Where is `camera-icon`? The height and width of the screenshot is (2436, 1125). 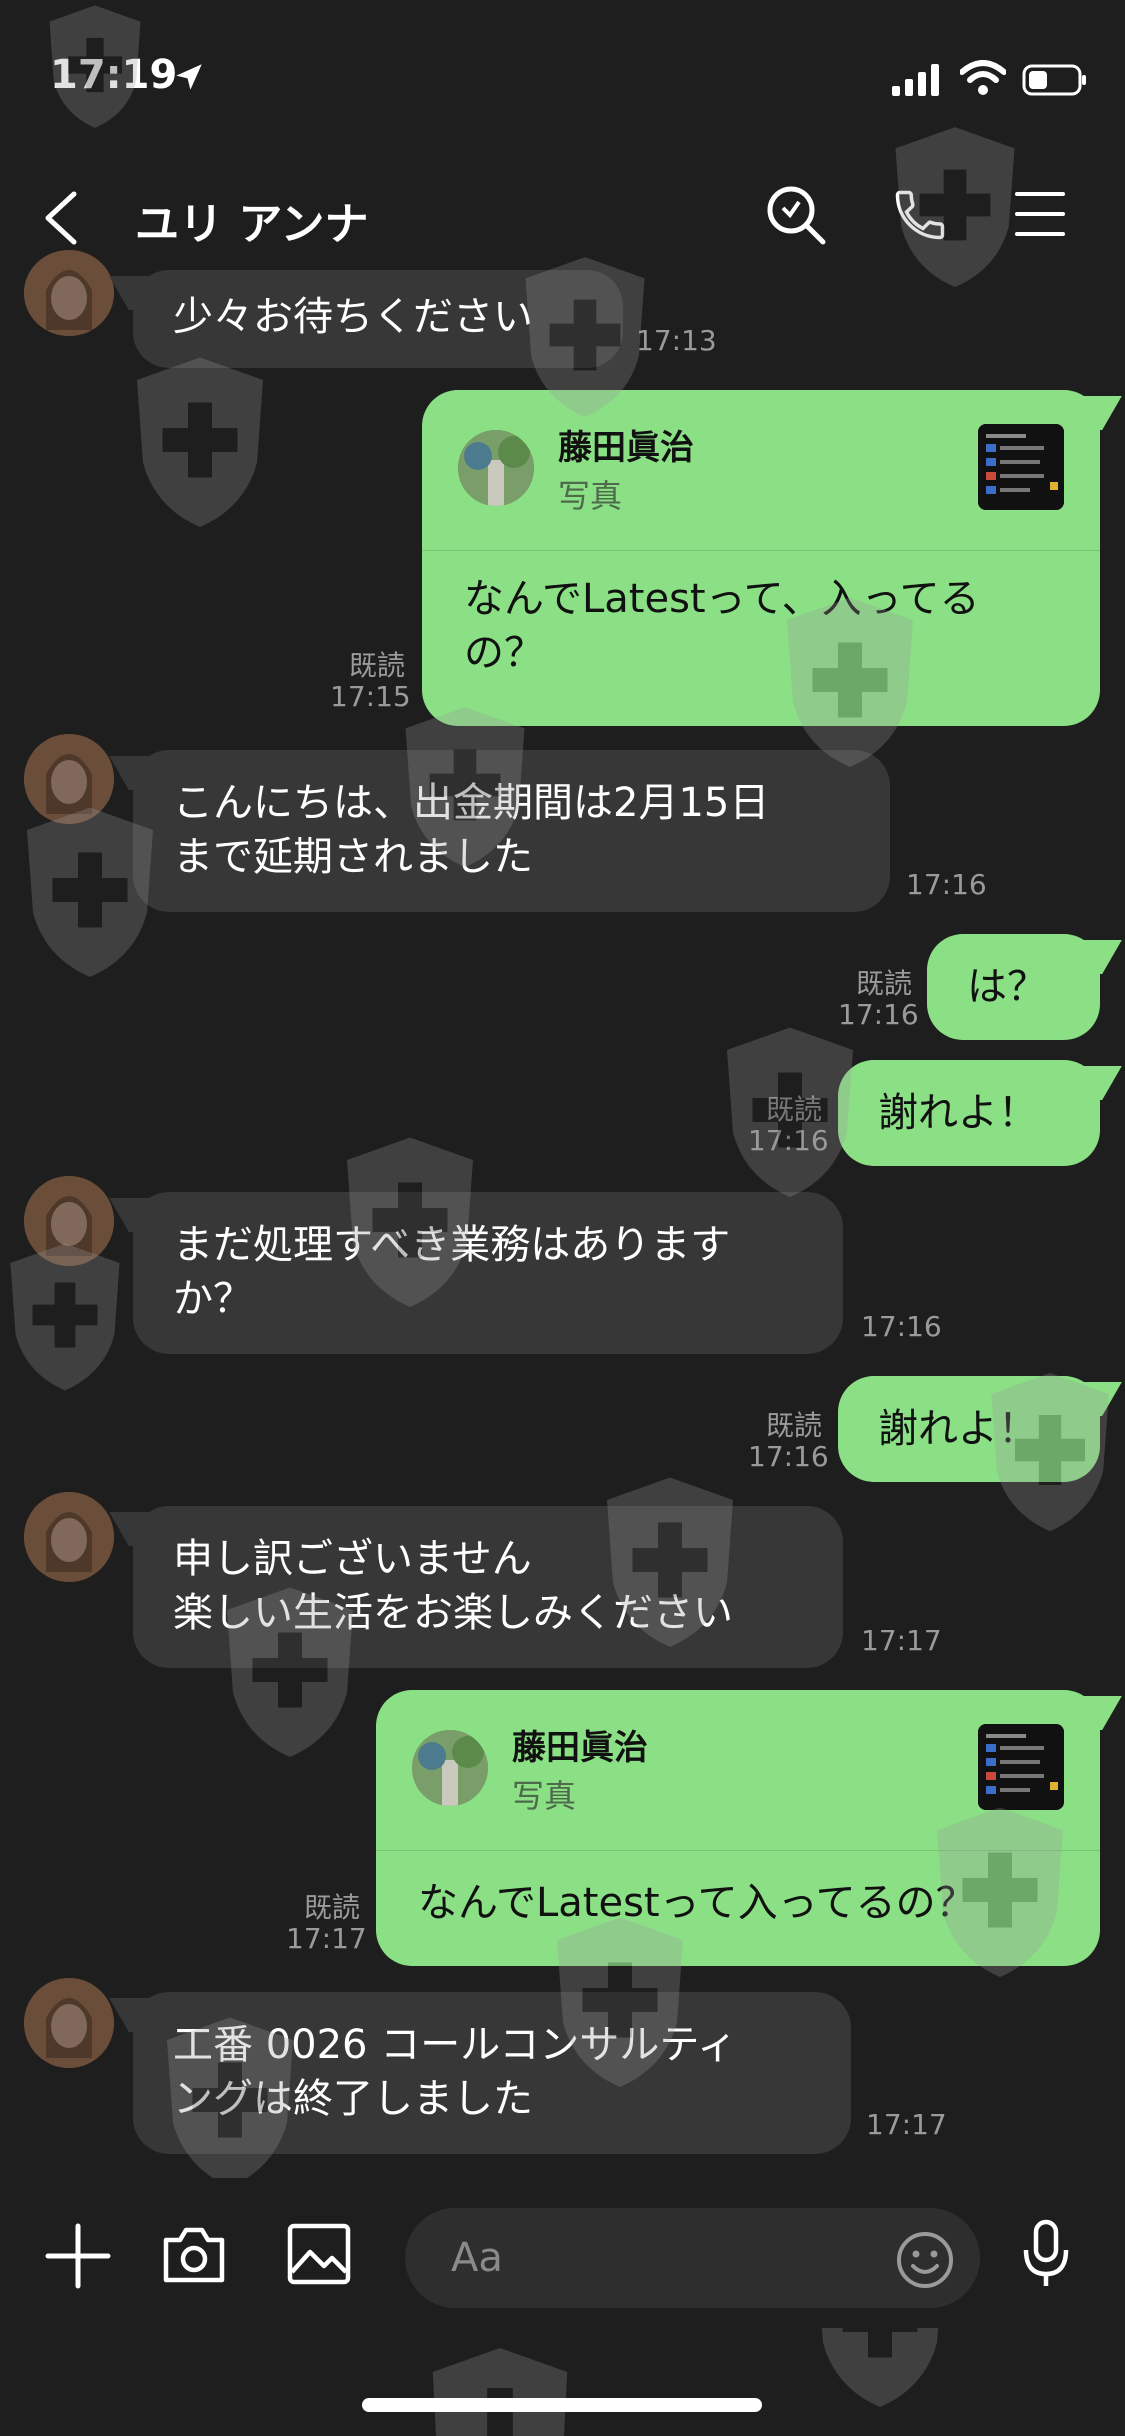 camera-icon is located at coordinates (194, 2254).